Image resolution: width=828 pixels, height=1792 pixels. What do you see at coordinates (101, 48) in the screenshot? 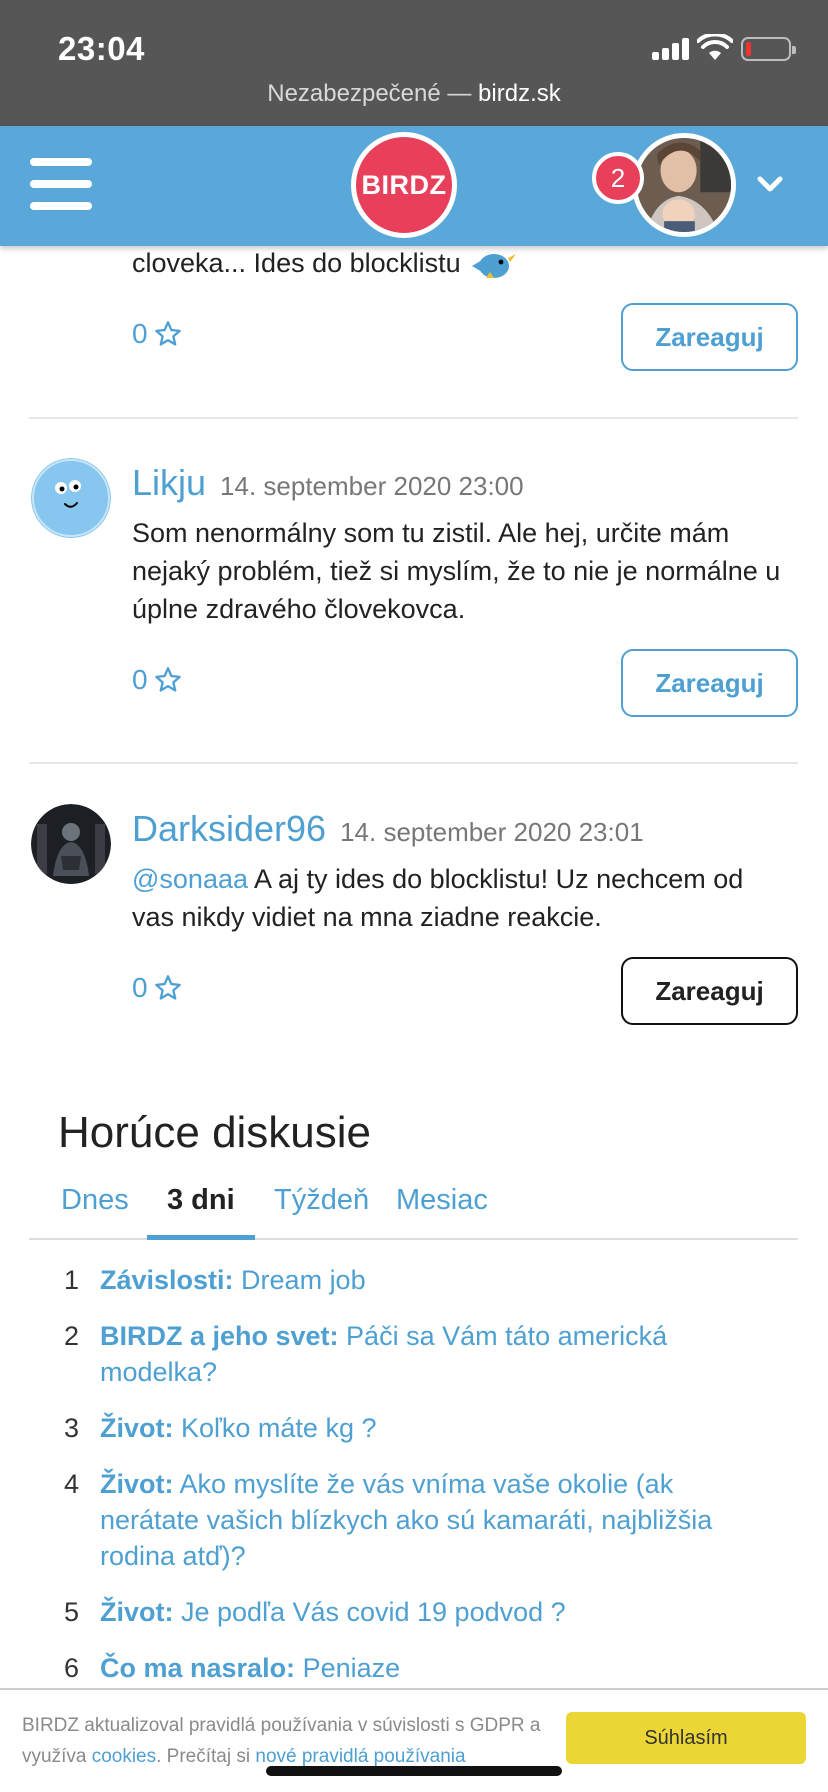
I see `clock: 23:04` at bounding box center [101, 48].